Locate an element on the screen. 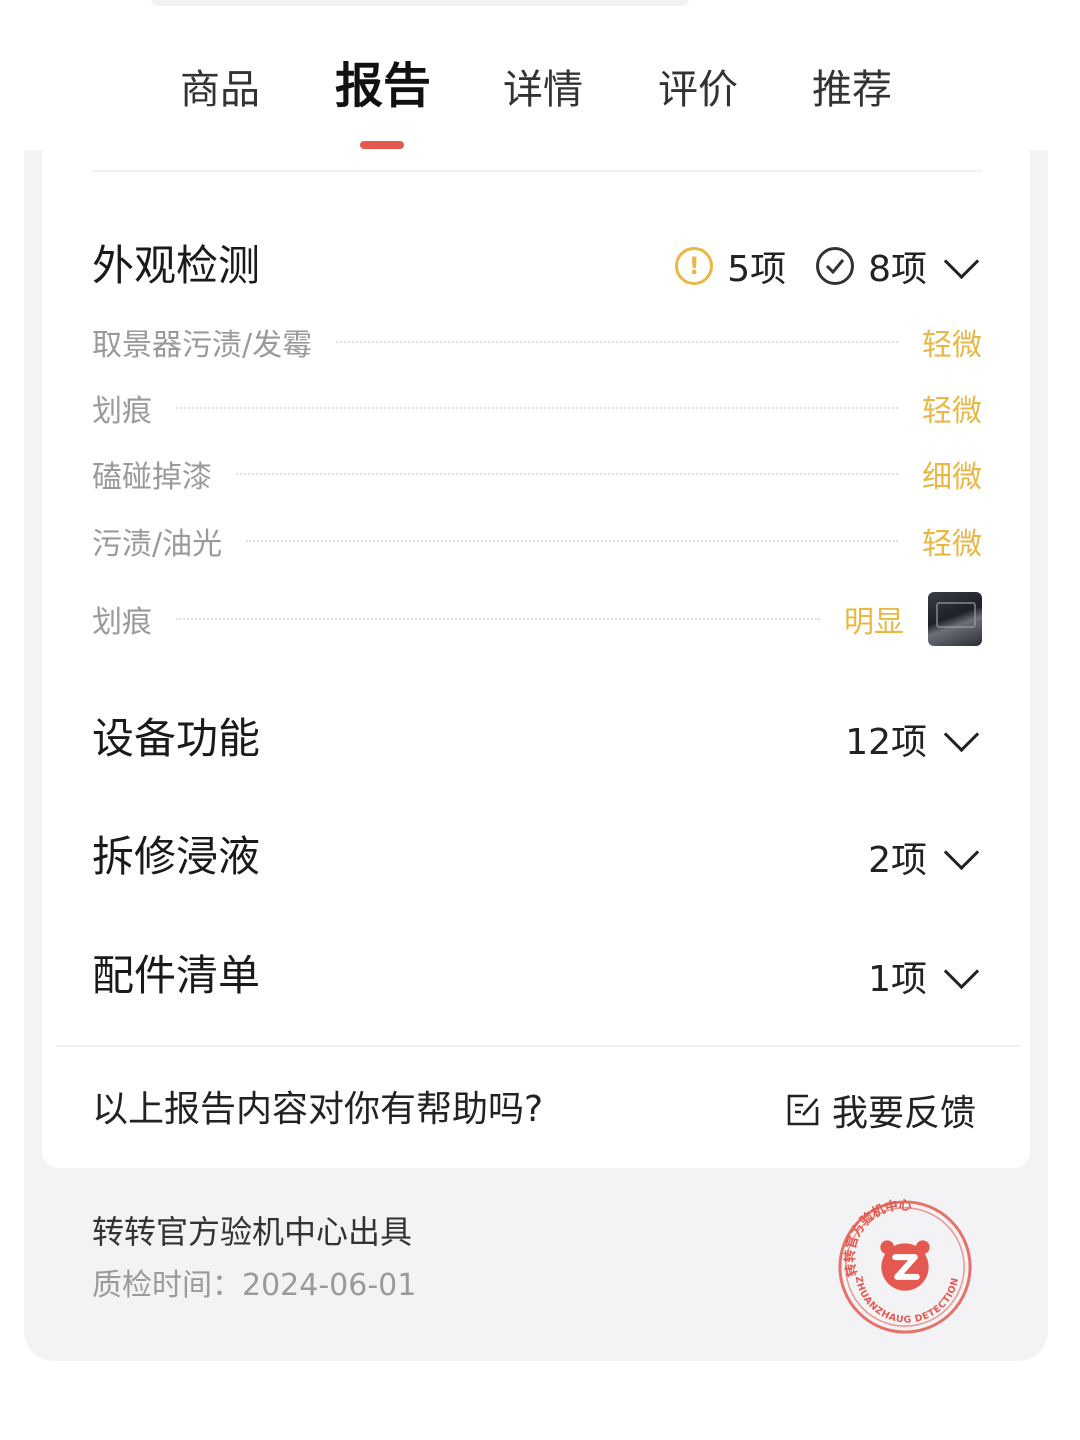  check-item-row: 污渍/油光 轻微 is located at coordinates (537, 541).